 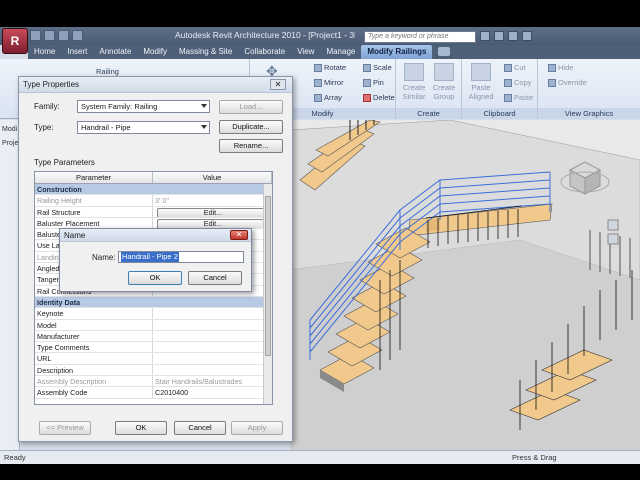 I want to click on subscription-icon, so click(x=499, y=36).